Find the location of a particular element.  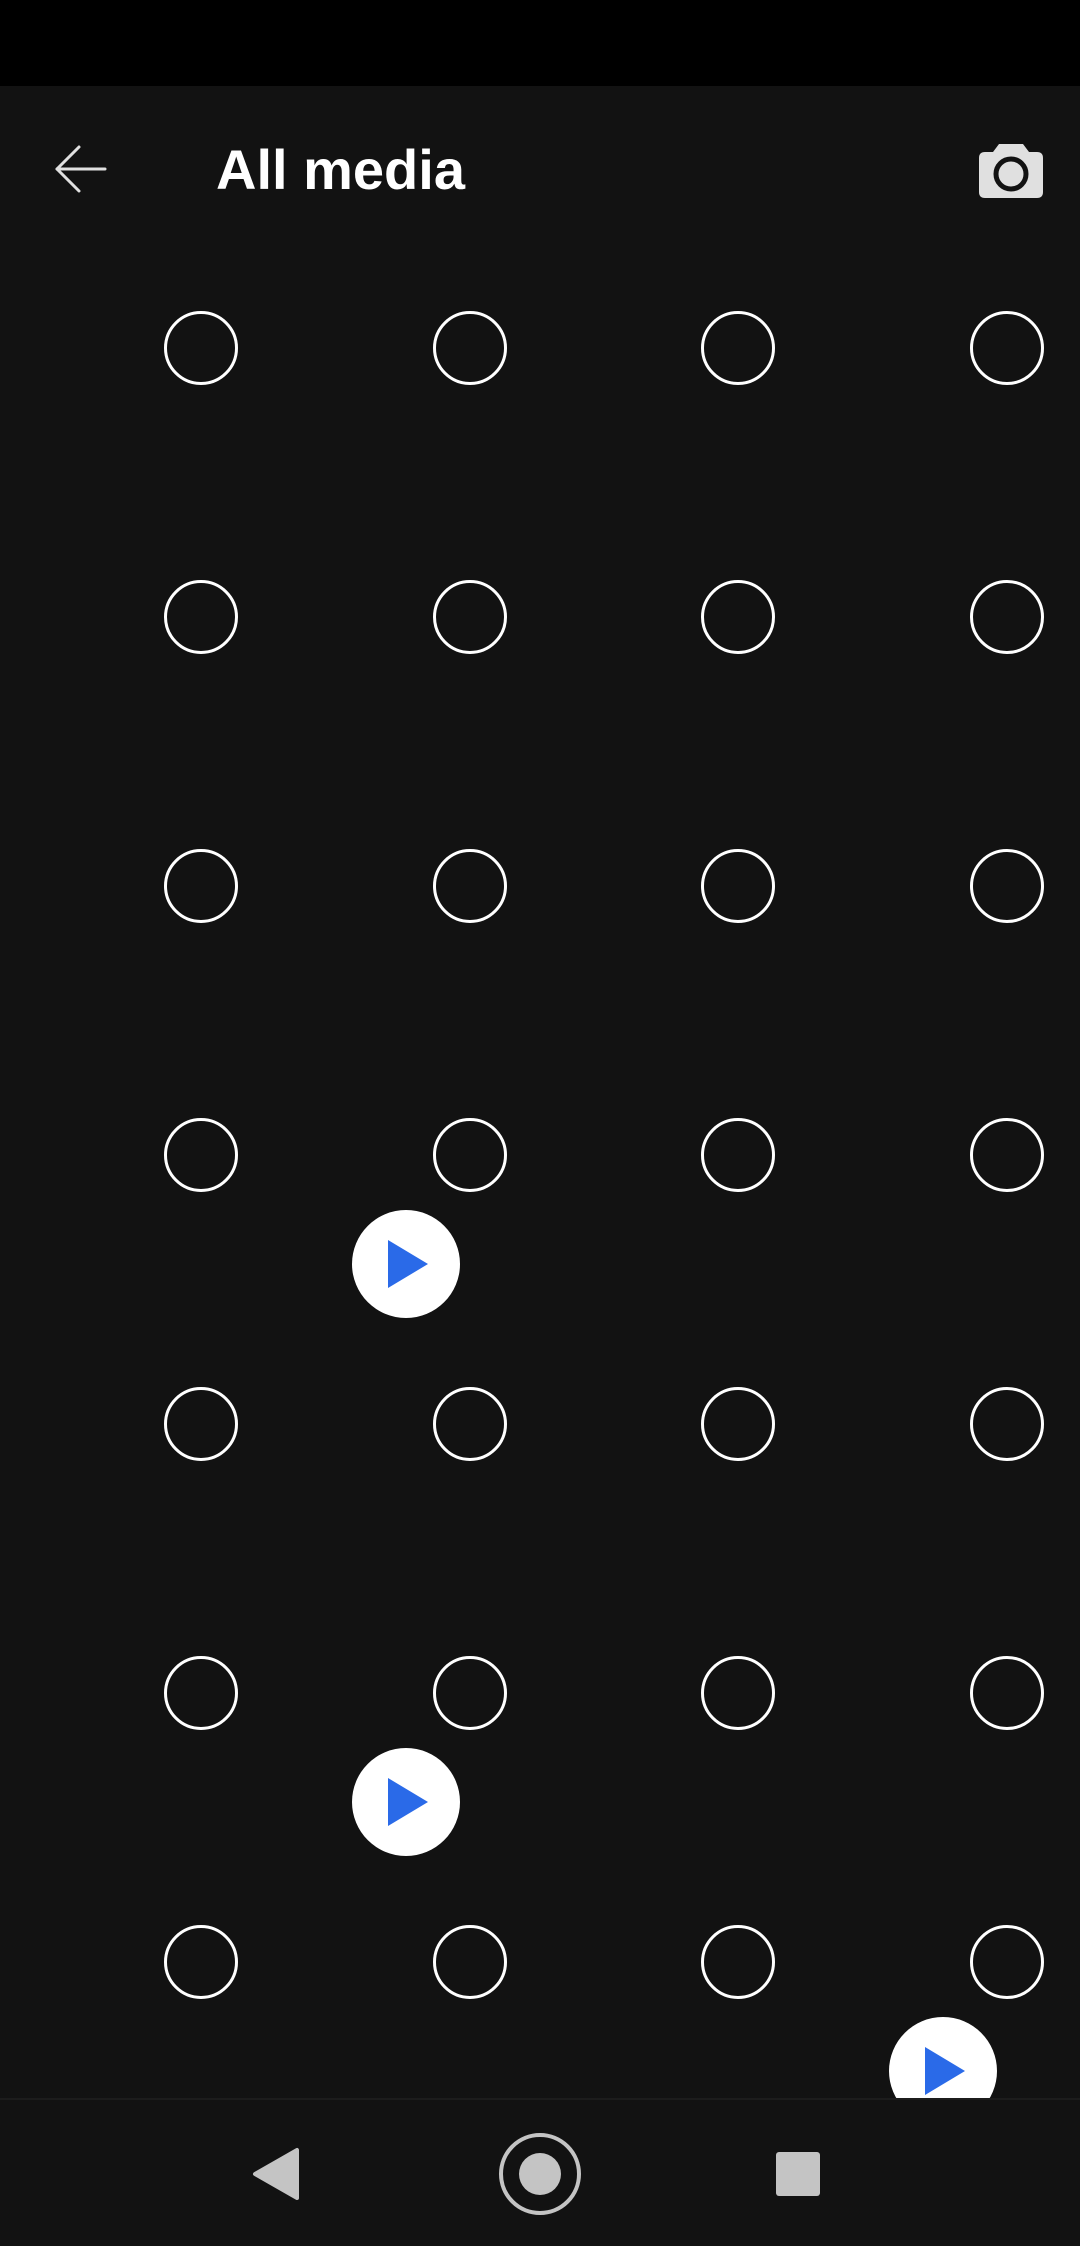

home-circle-icon is located at coordinates (540, 2174).